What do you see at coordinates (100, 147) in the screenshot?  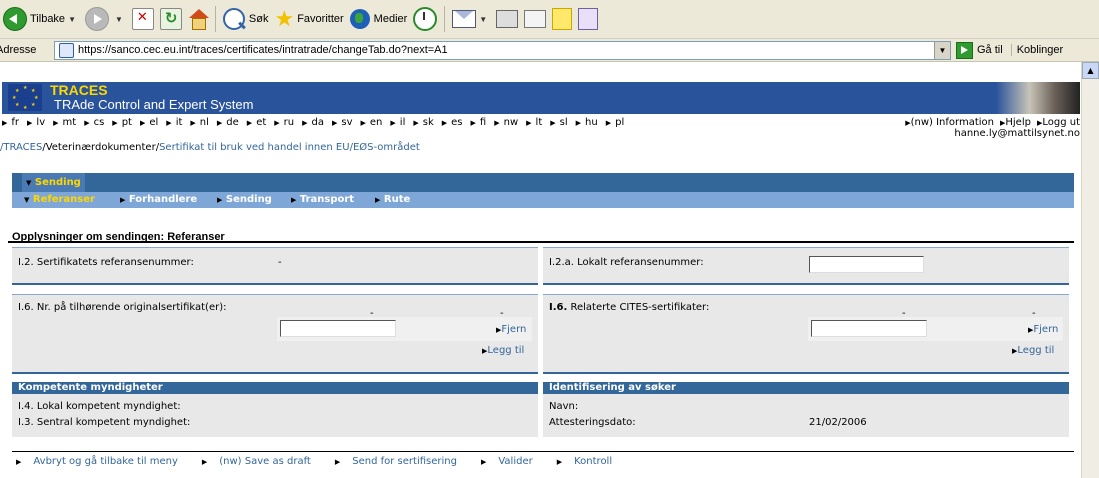 I see `breadcrumb-level1: Veterinærdokumenter` at bounding box center [100, 147].